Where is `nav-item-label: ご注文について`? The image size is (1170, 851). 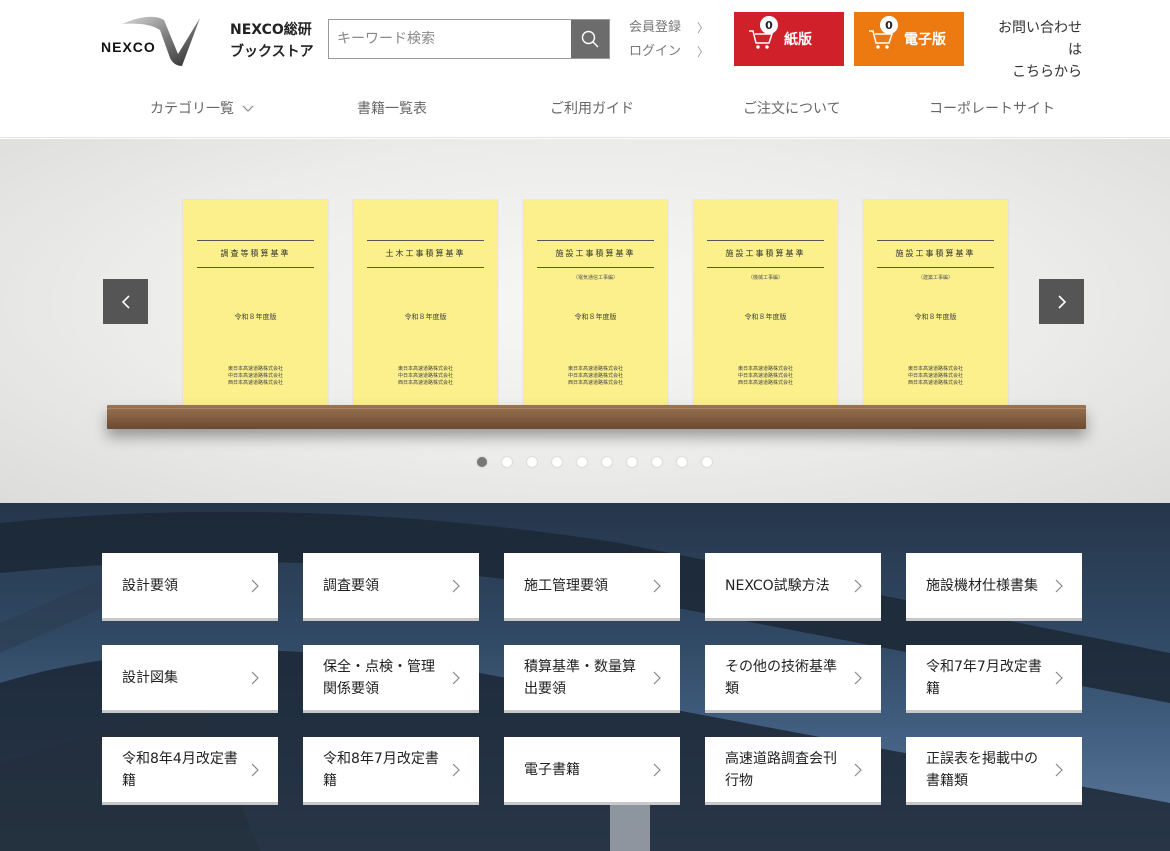
nav-item-label: ご注文について is located at coordinates (792, 109).